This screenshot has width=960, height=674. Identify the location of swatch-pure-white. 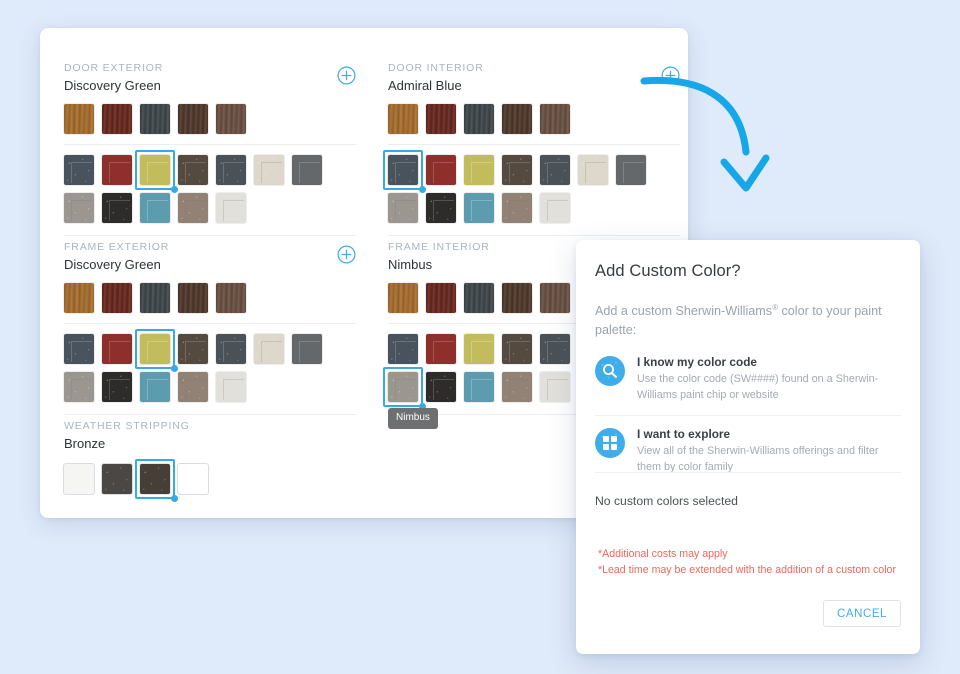
(193, 479).